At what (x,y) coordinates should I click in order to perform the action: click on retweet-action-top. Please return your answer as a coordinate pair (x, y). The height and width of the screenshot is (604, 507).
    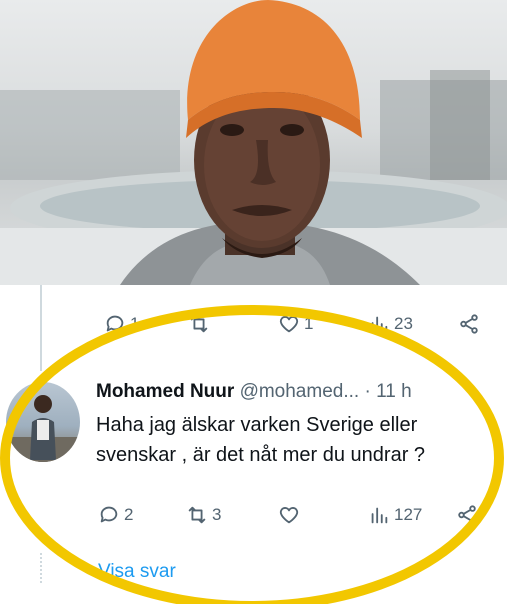
    Looking at the image, I should click on (199, 324).